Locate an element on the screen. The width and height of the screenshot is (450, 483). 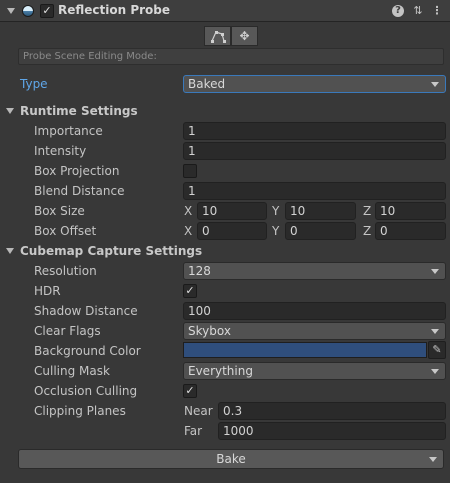
shadow-distance-field: 100 is located at coordinates (314, 311).